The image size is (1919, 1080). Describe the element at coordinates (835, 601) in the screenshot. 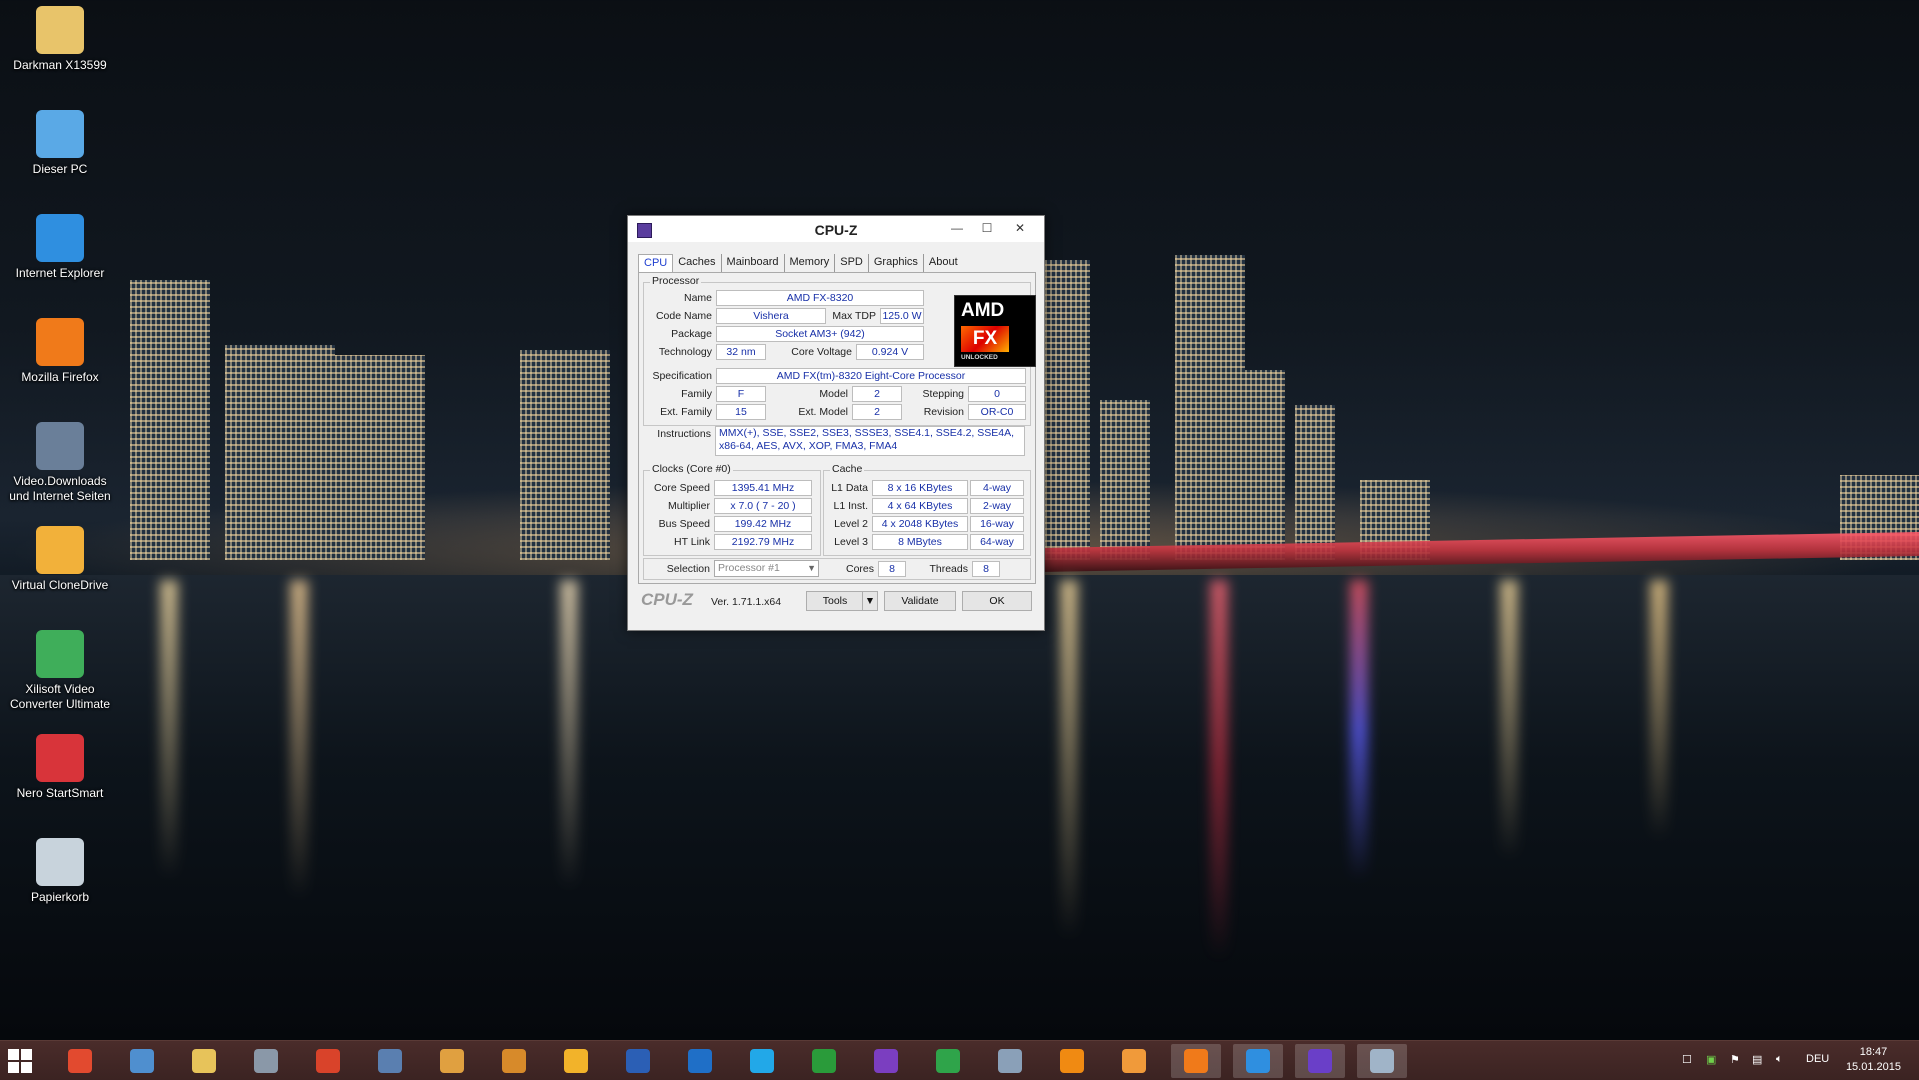

I see `tools-button: Tools` at that location.